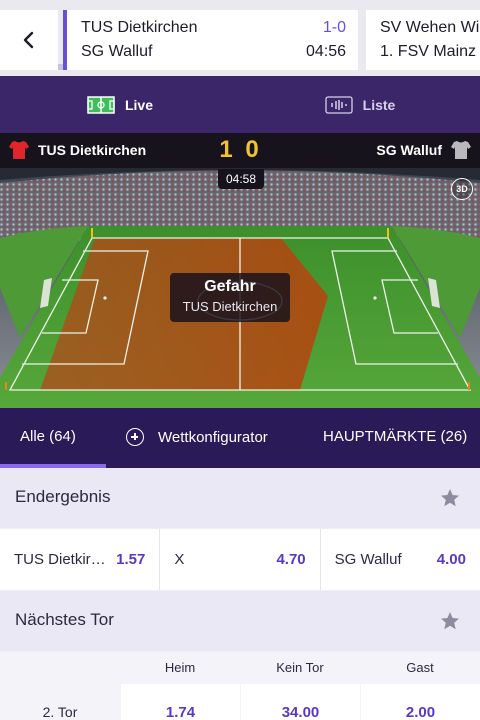 The image size is (480, 720). I want to click on away-shirt-icon, so click(461, 150).